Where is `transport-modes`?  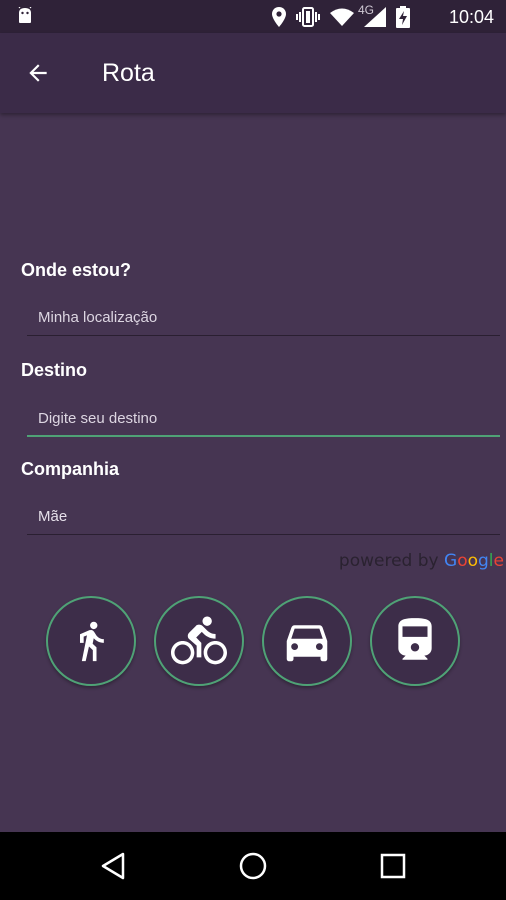
transport-modes is located at coordinates (253, 641).